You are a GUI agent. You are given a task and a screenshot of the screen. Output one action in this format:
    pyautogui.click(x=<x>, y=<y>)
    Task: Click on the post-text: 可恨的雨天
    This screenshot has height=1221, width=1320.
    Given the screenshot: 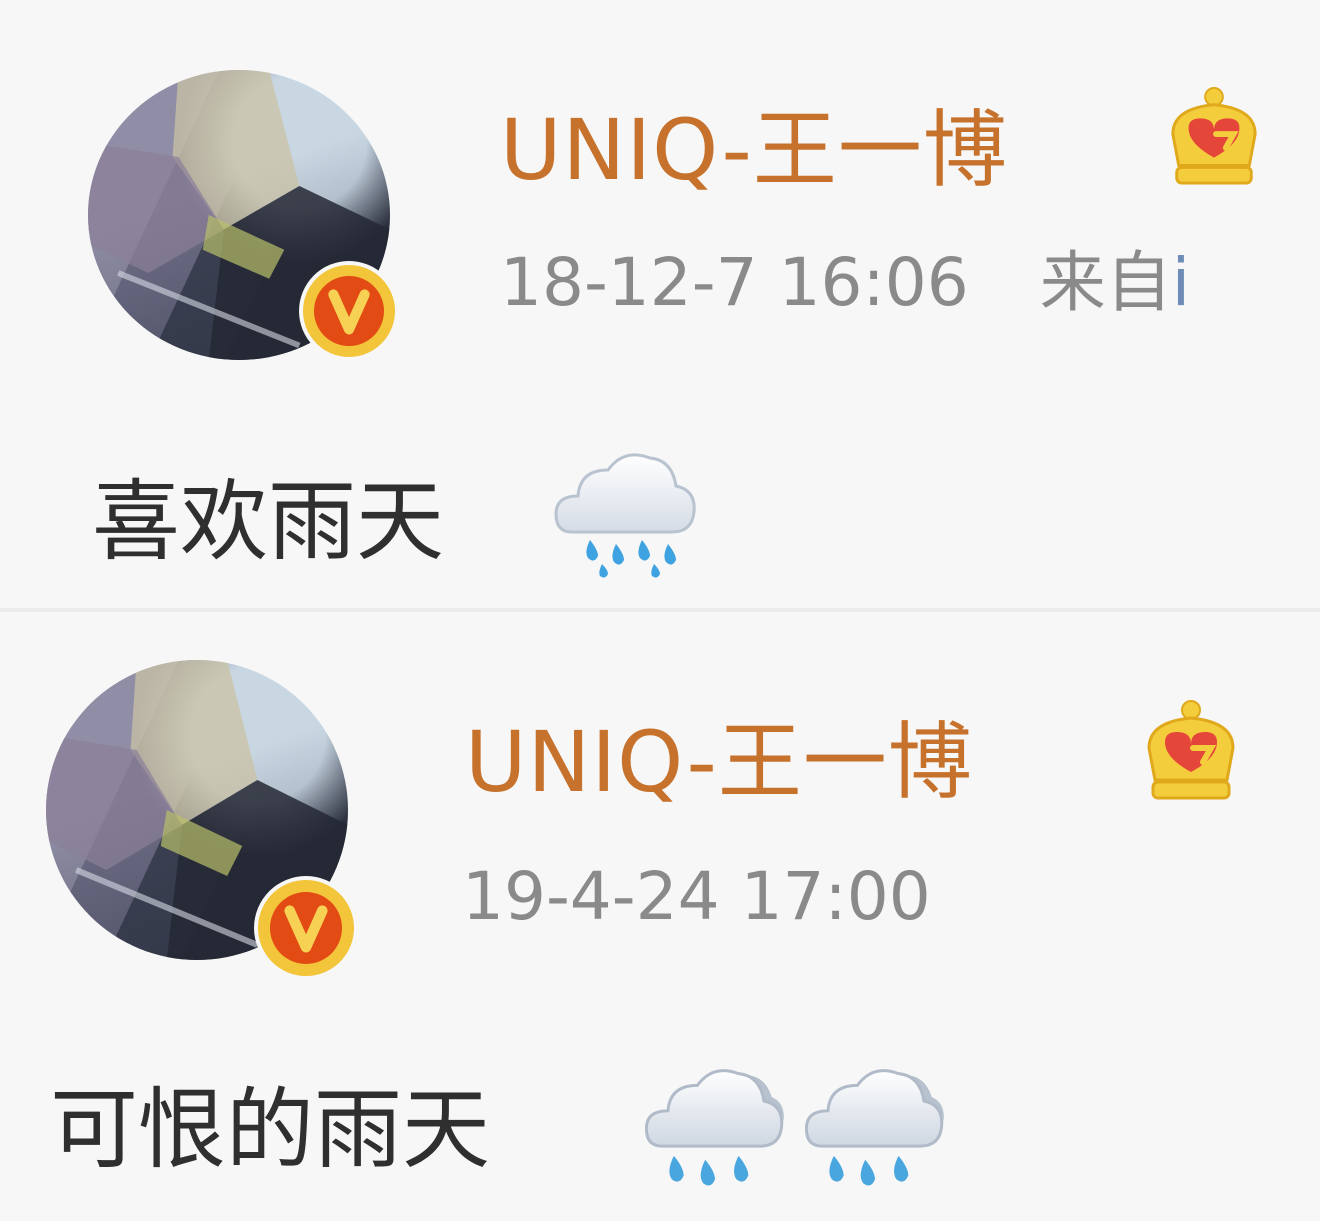 What is the action you would take?
    pyautogui.click(x=270, y=1129)
    